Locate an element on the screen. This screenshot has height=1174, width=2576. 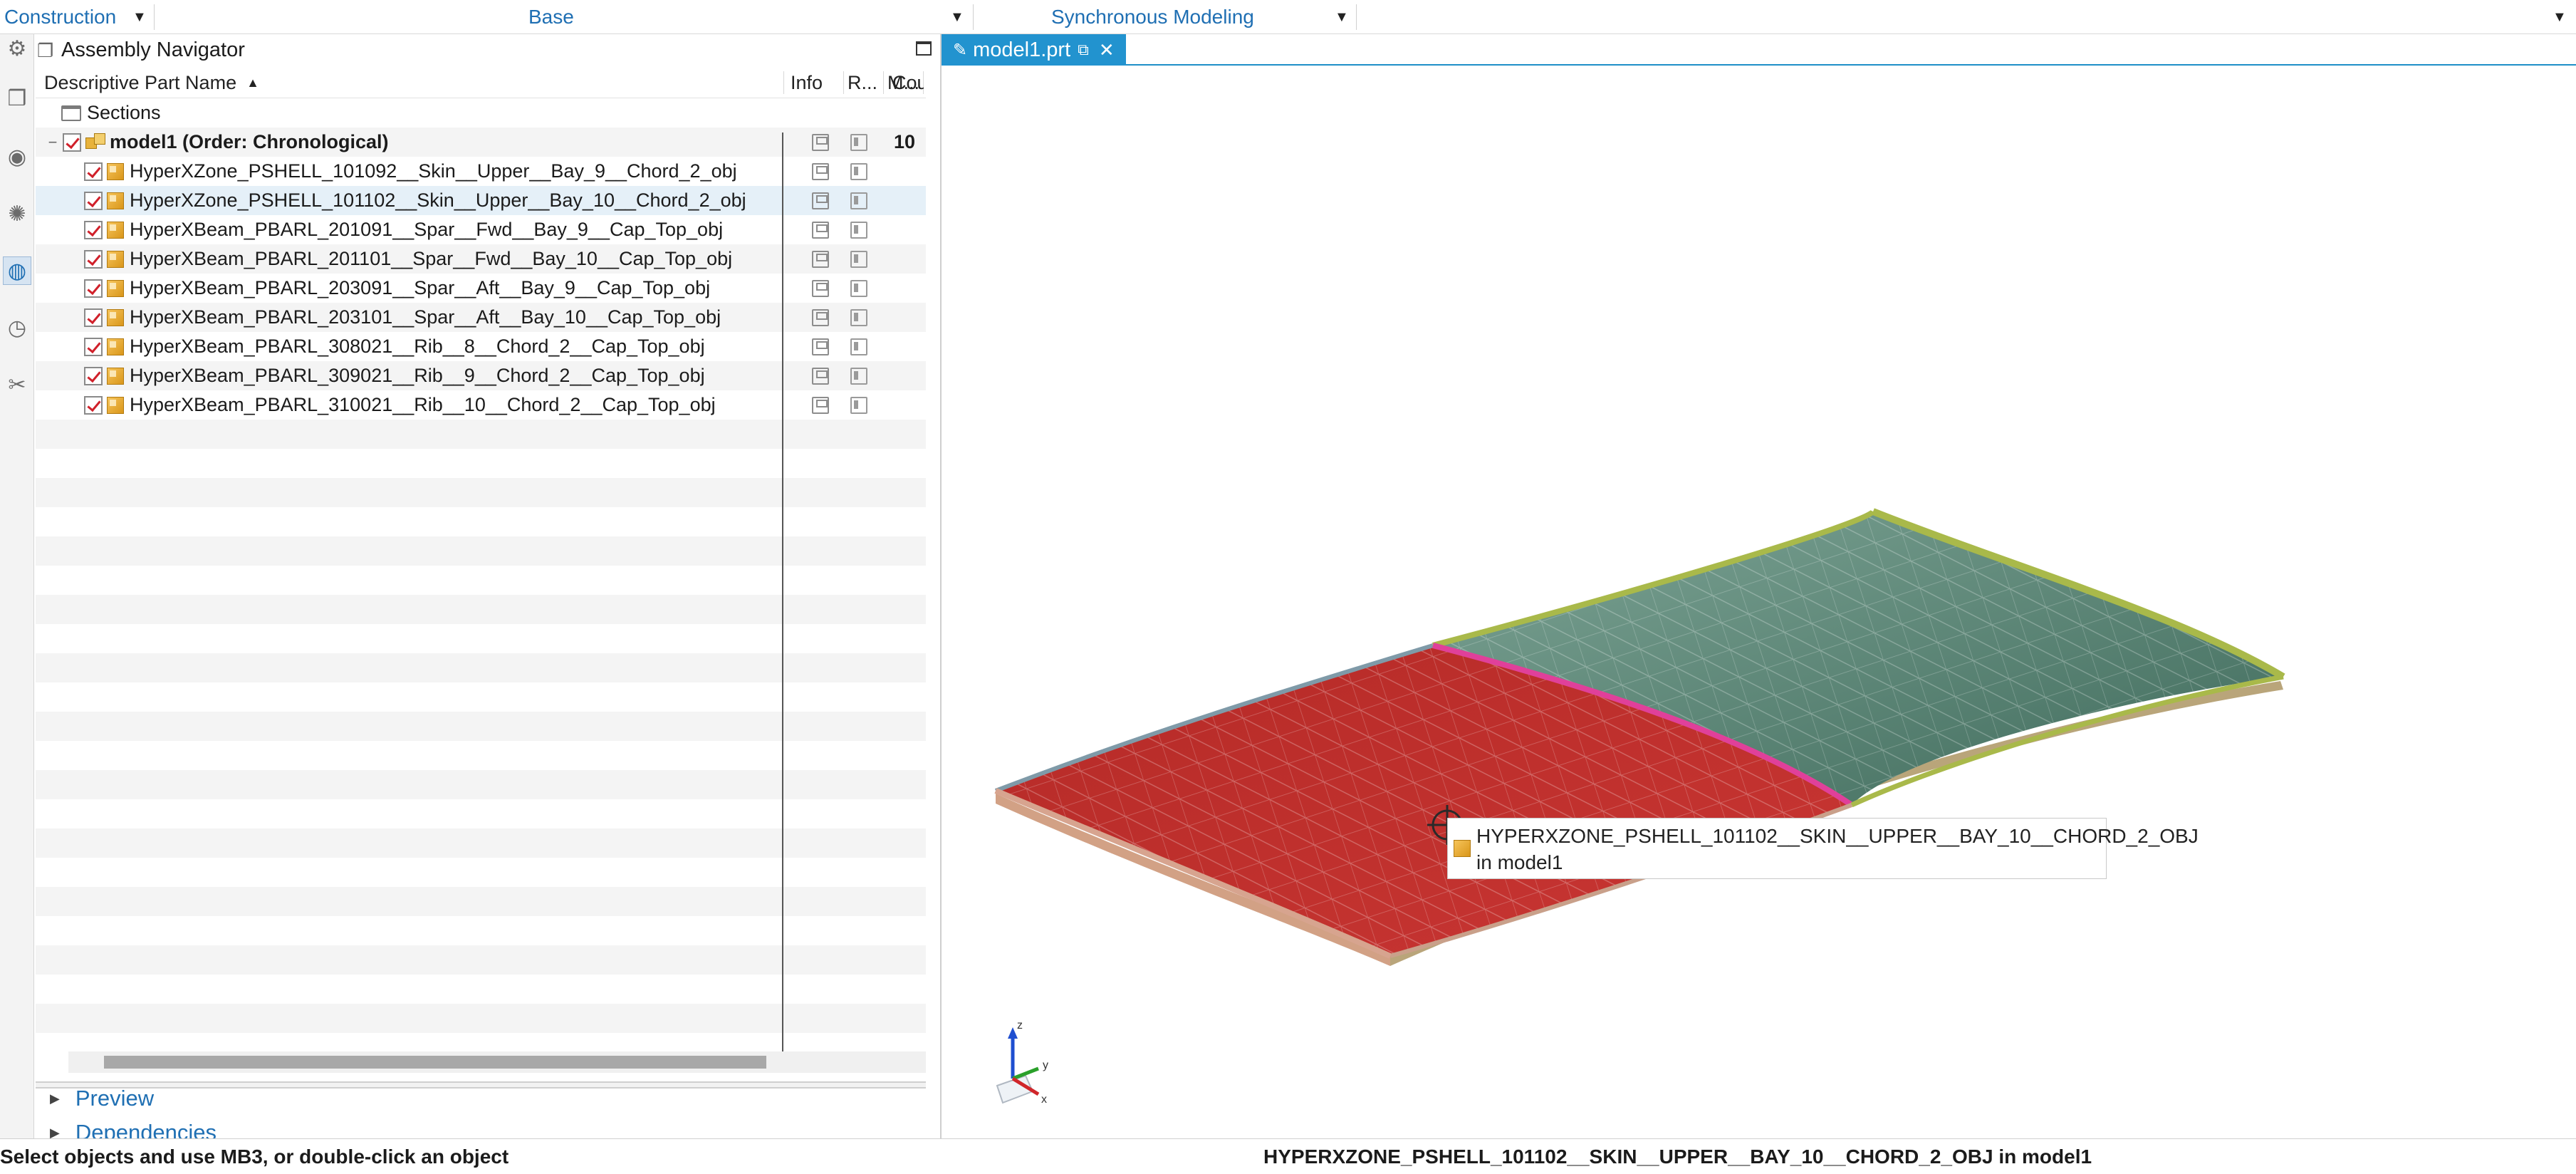
settings-icon: ⚙ is located at coordinates (17, 48).